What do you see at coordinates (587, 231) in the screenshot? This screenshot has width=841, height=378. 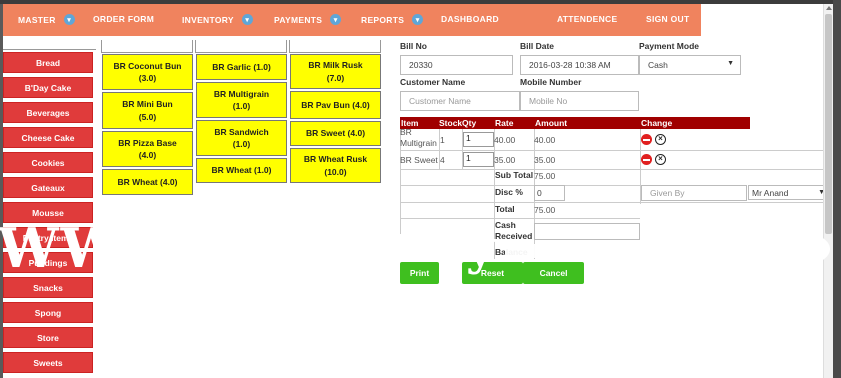 I see `cash-received-input` at bounding box center [587, 231].